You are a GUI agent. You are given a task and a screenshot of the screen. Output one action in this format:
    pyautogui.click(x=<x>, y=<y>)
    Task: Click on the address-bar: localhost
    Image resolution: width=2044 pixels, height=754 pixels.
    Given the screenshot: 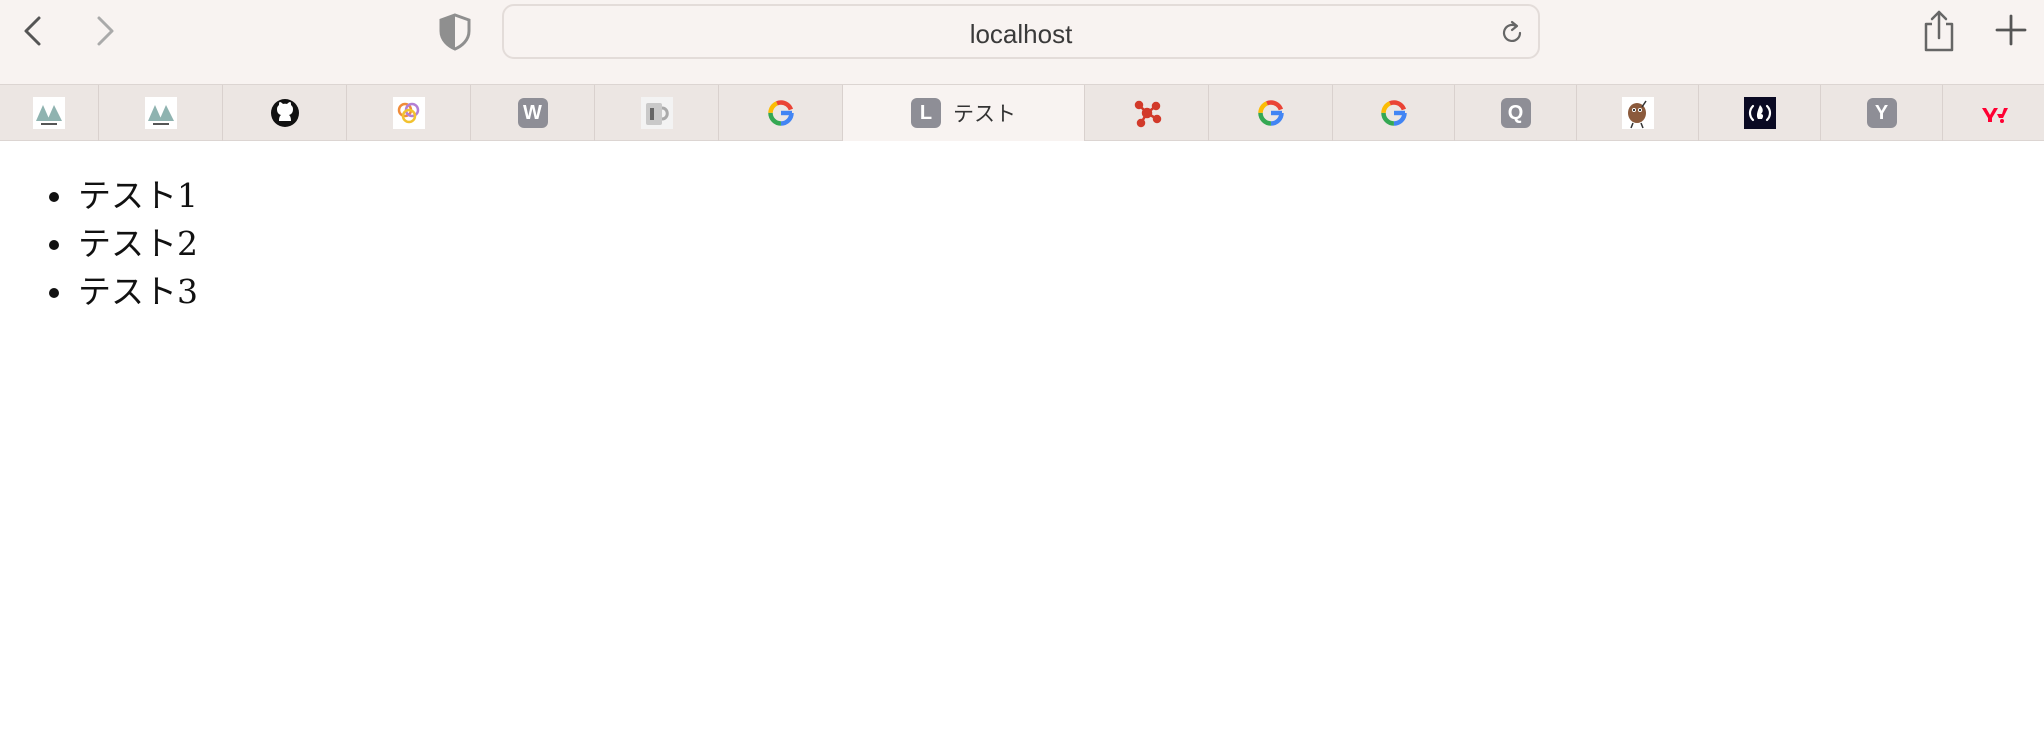 What is the action you would take?
    pyautogui.click(x=1021, y=31)
    